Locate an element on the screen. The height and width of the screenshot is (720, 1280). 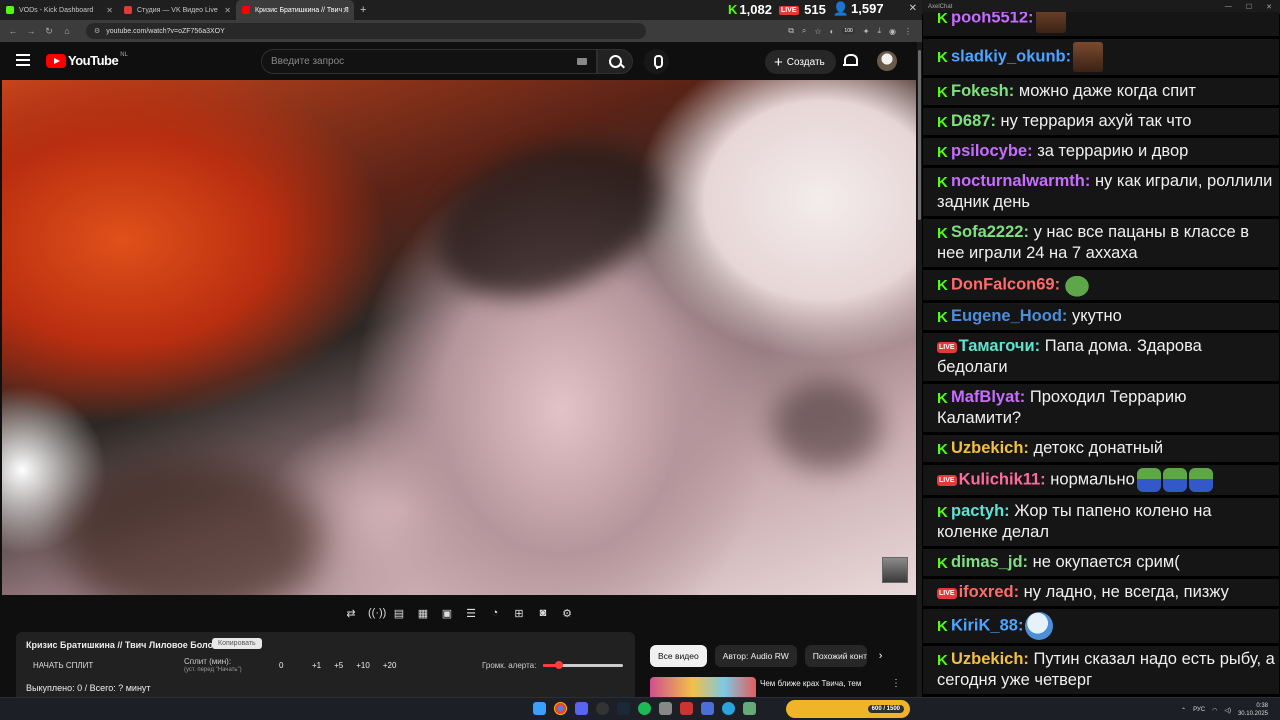
discord-icon is located at coordinates (581, 708).